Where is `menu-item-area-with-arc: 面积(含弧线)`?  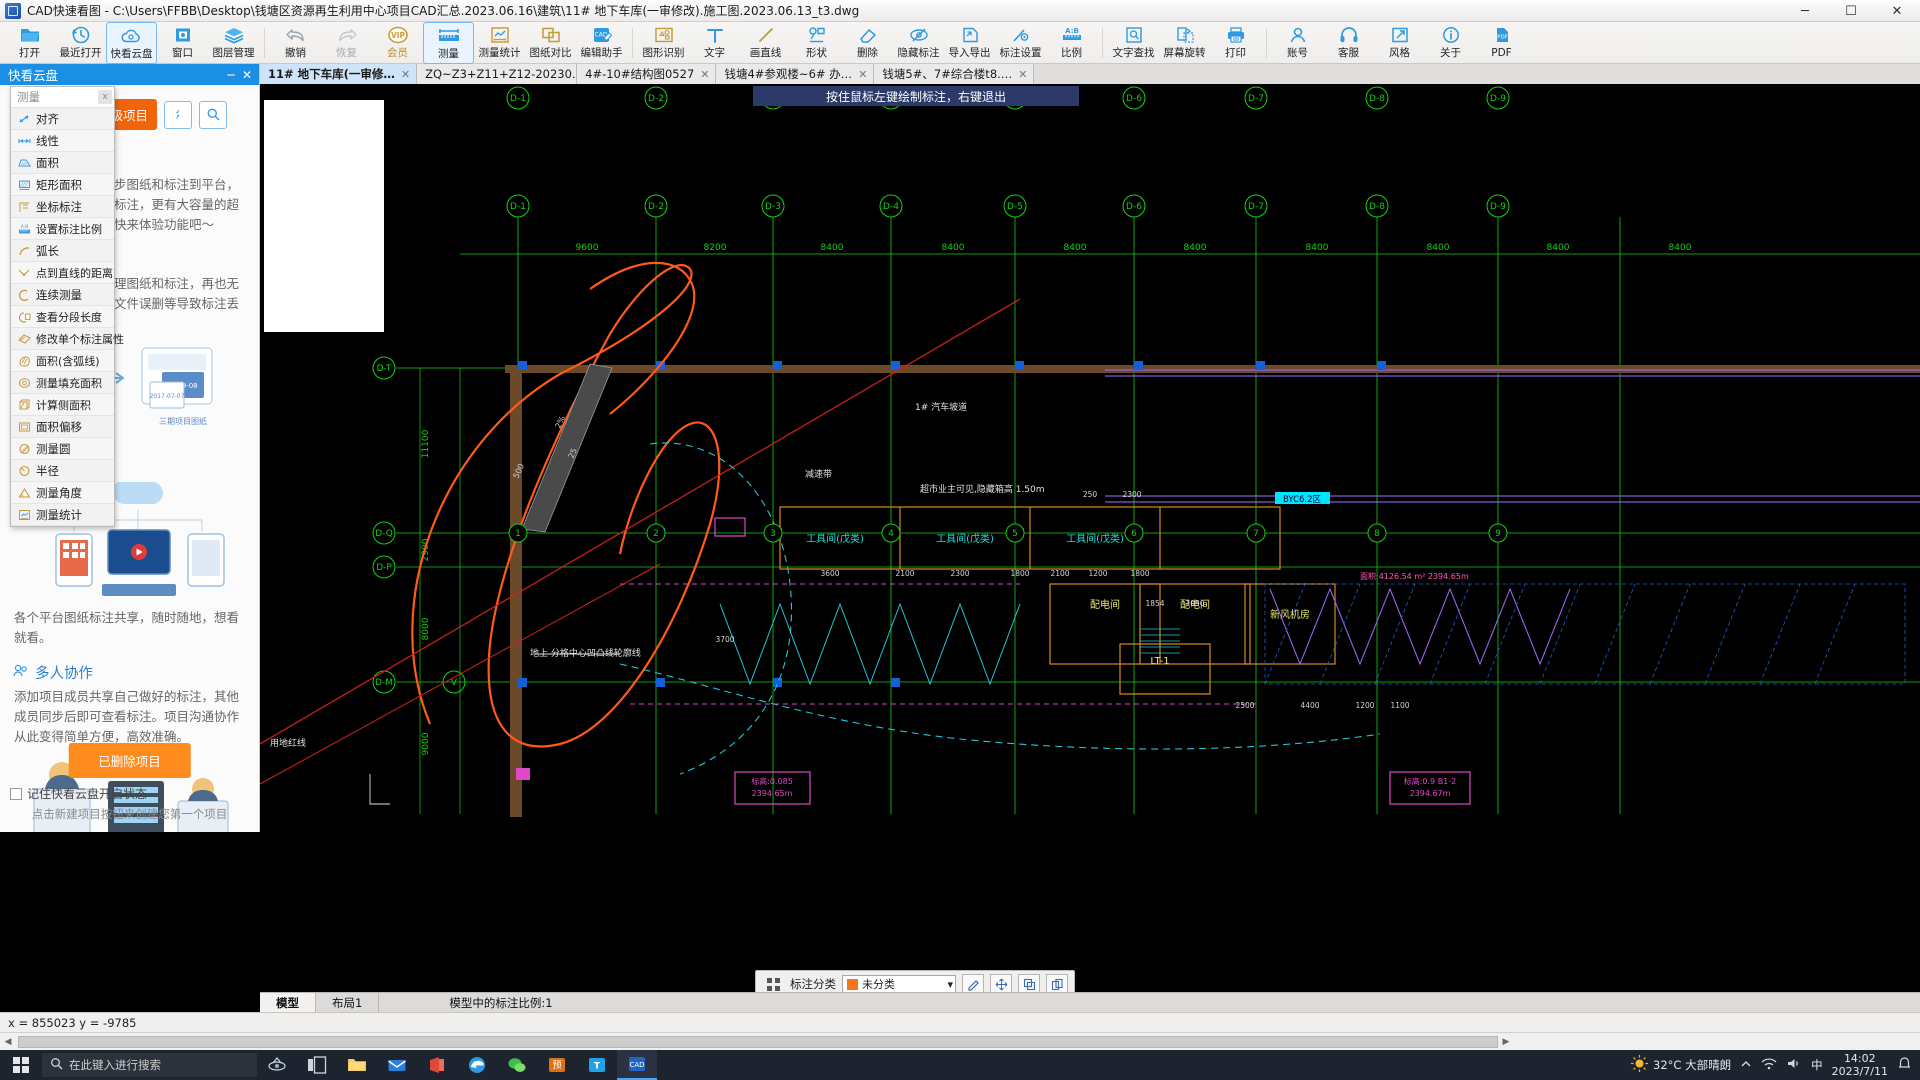
menu-item-area-with-arc: 面积(含弧线) is located at coordinates (62, 361).